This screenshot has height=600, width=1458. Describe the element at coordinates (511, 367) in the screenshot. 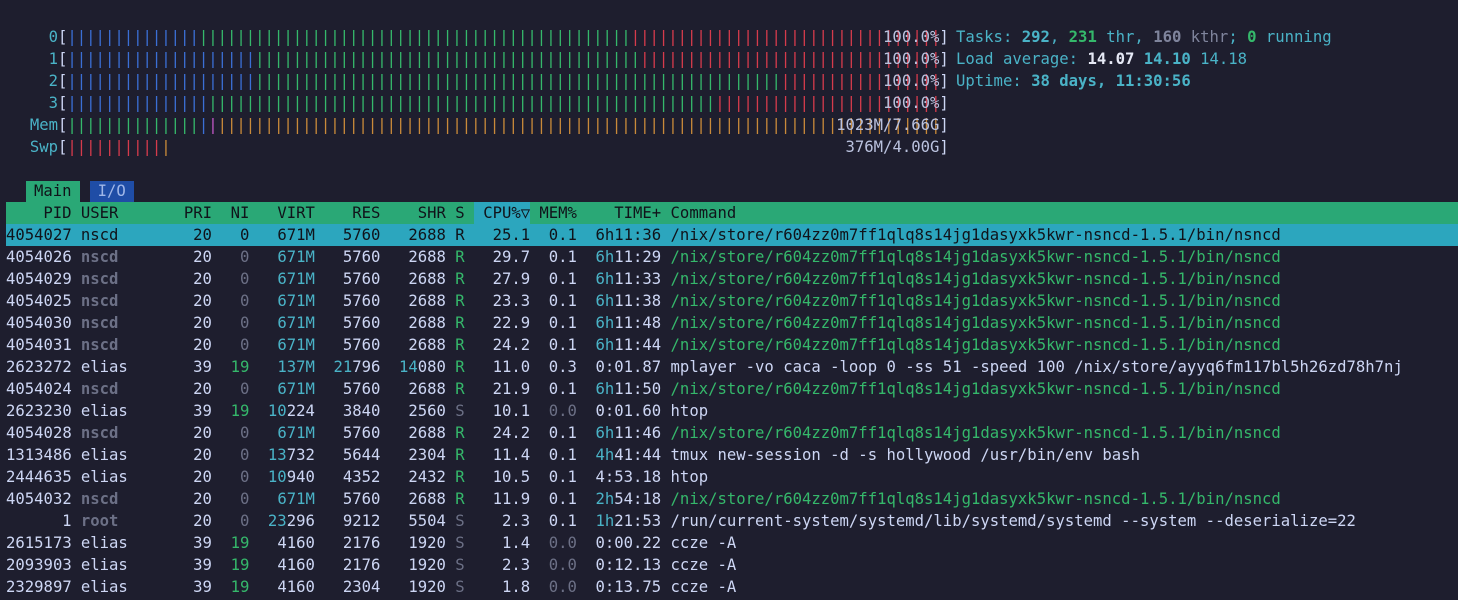

I see `process-cpu: 11.0` at that location.